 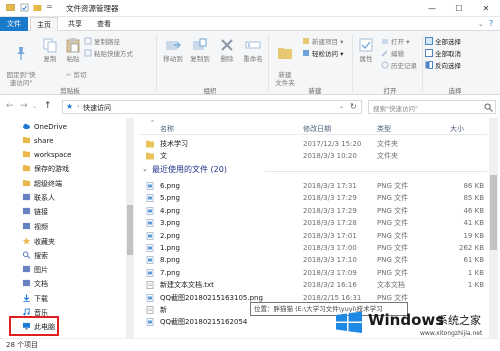 What do you see at coordinates (387, 144) in the screenshot?
I see `file-type: 文件夹` at bounding box center [387, 144].